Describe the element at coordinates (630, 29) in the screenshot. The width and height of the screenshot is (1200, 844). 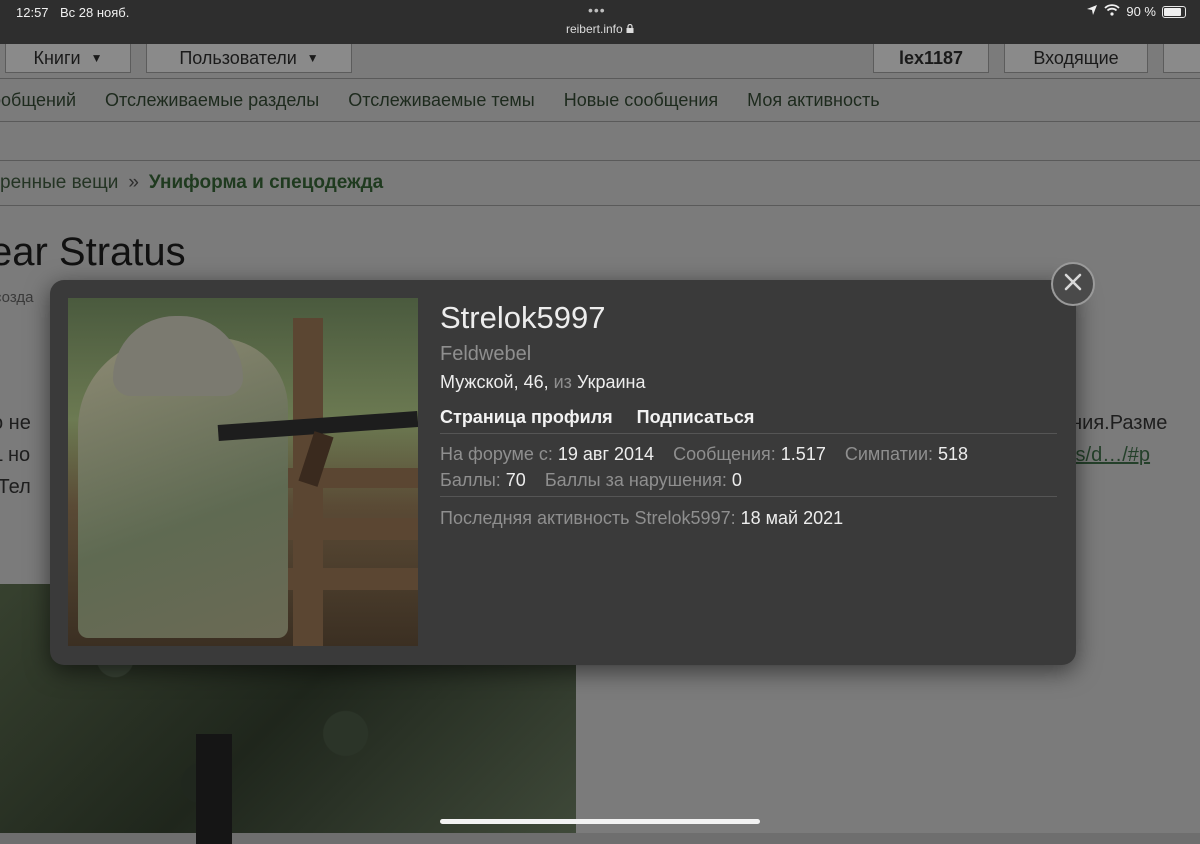
I see `lock-icon` at that location.